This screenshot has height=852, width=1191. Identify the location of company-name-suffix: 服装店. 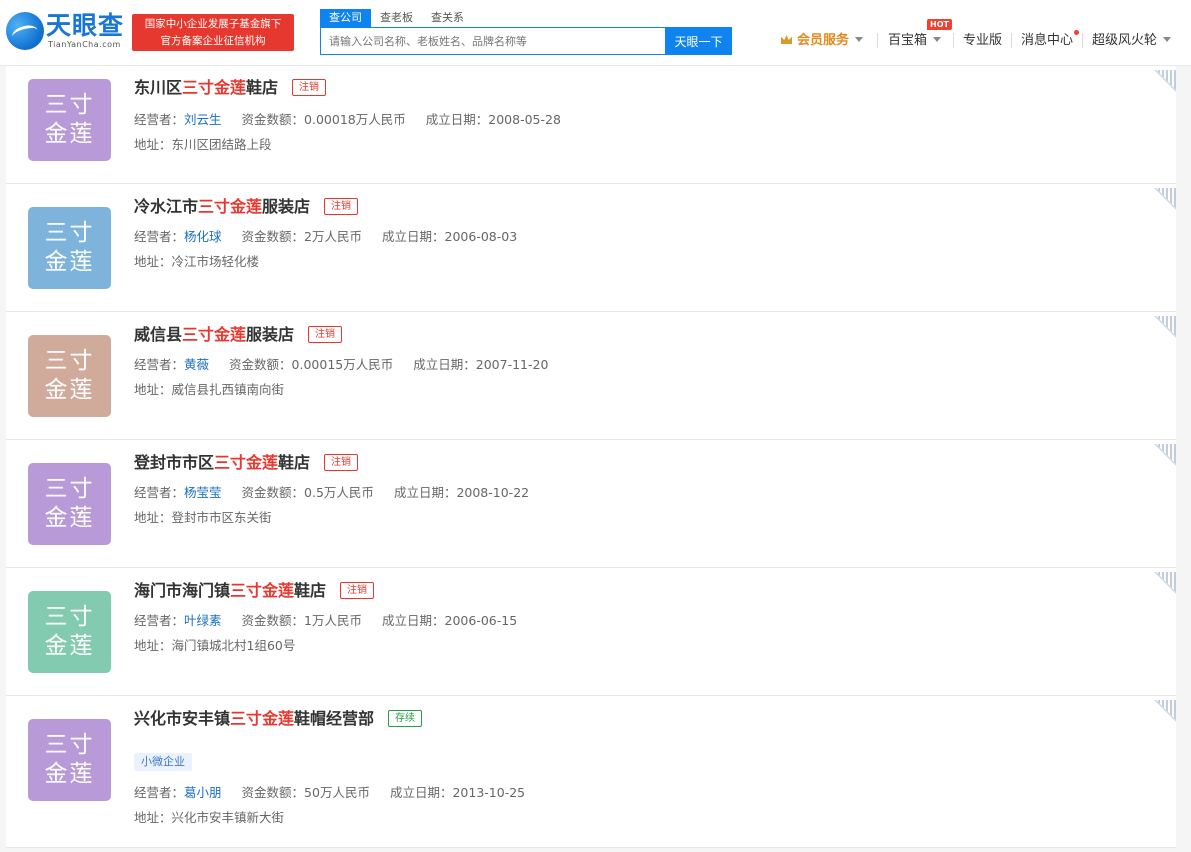
(270, 334).